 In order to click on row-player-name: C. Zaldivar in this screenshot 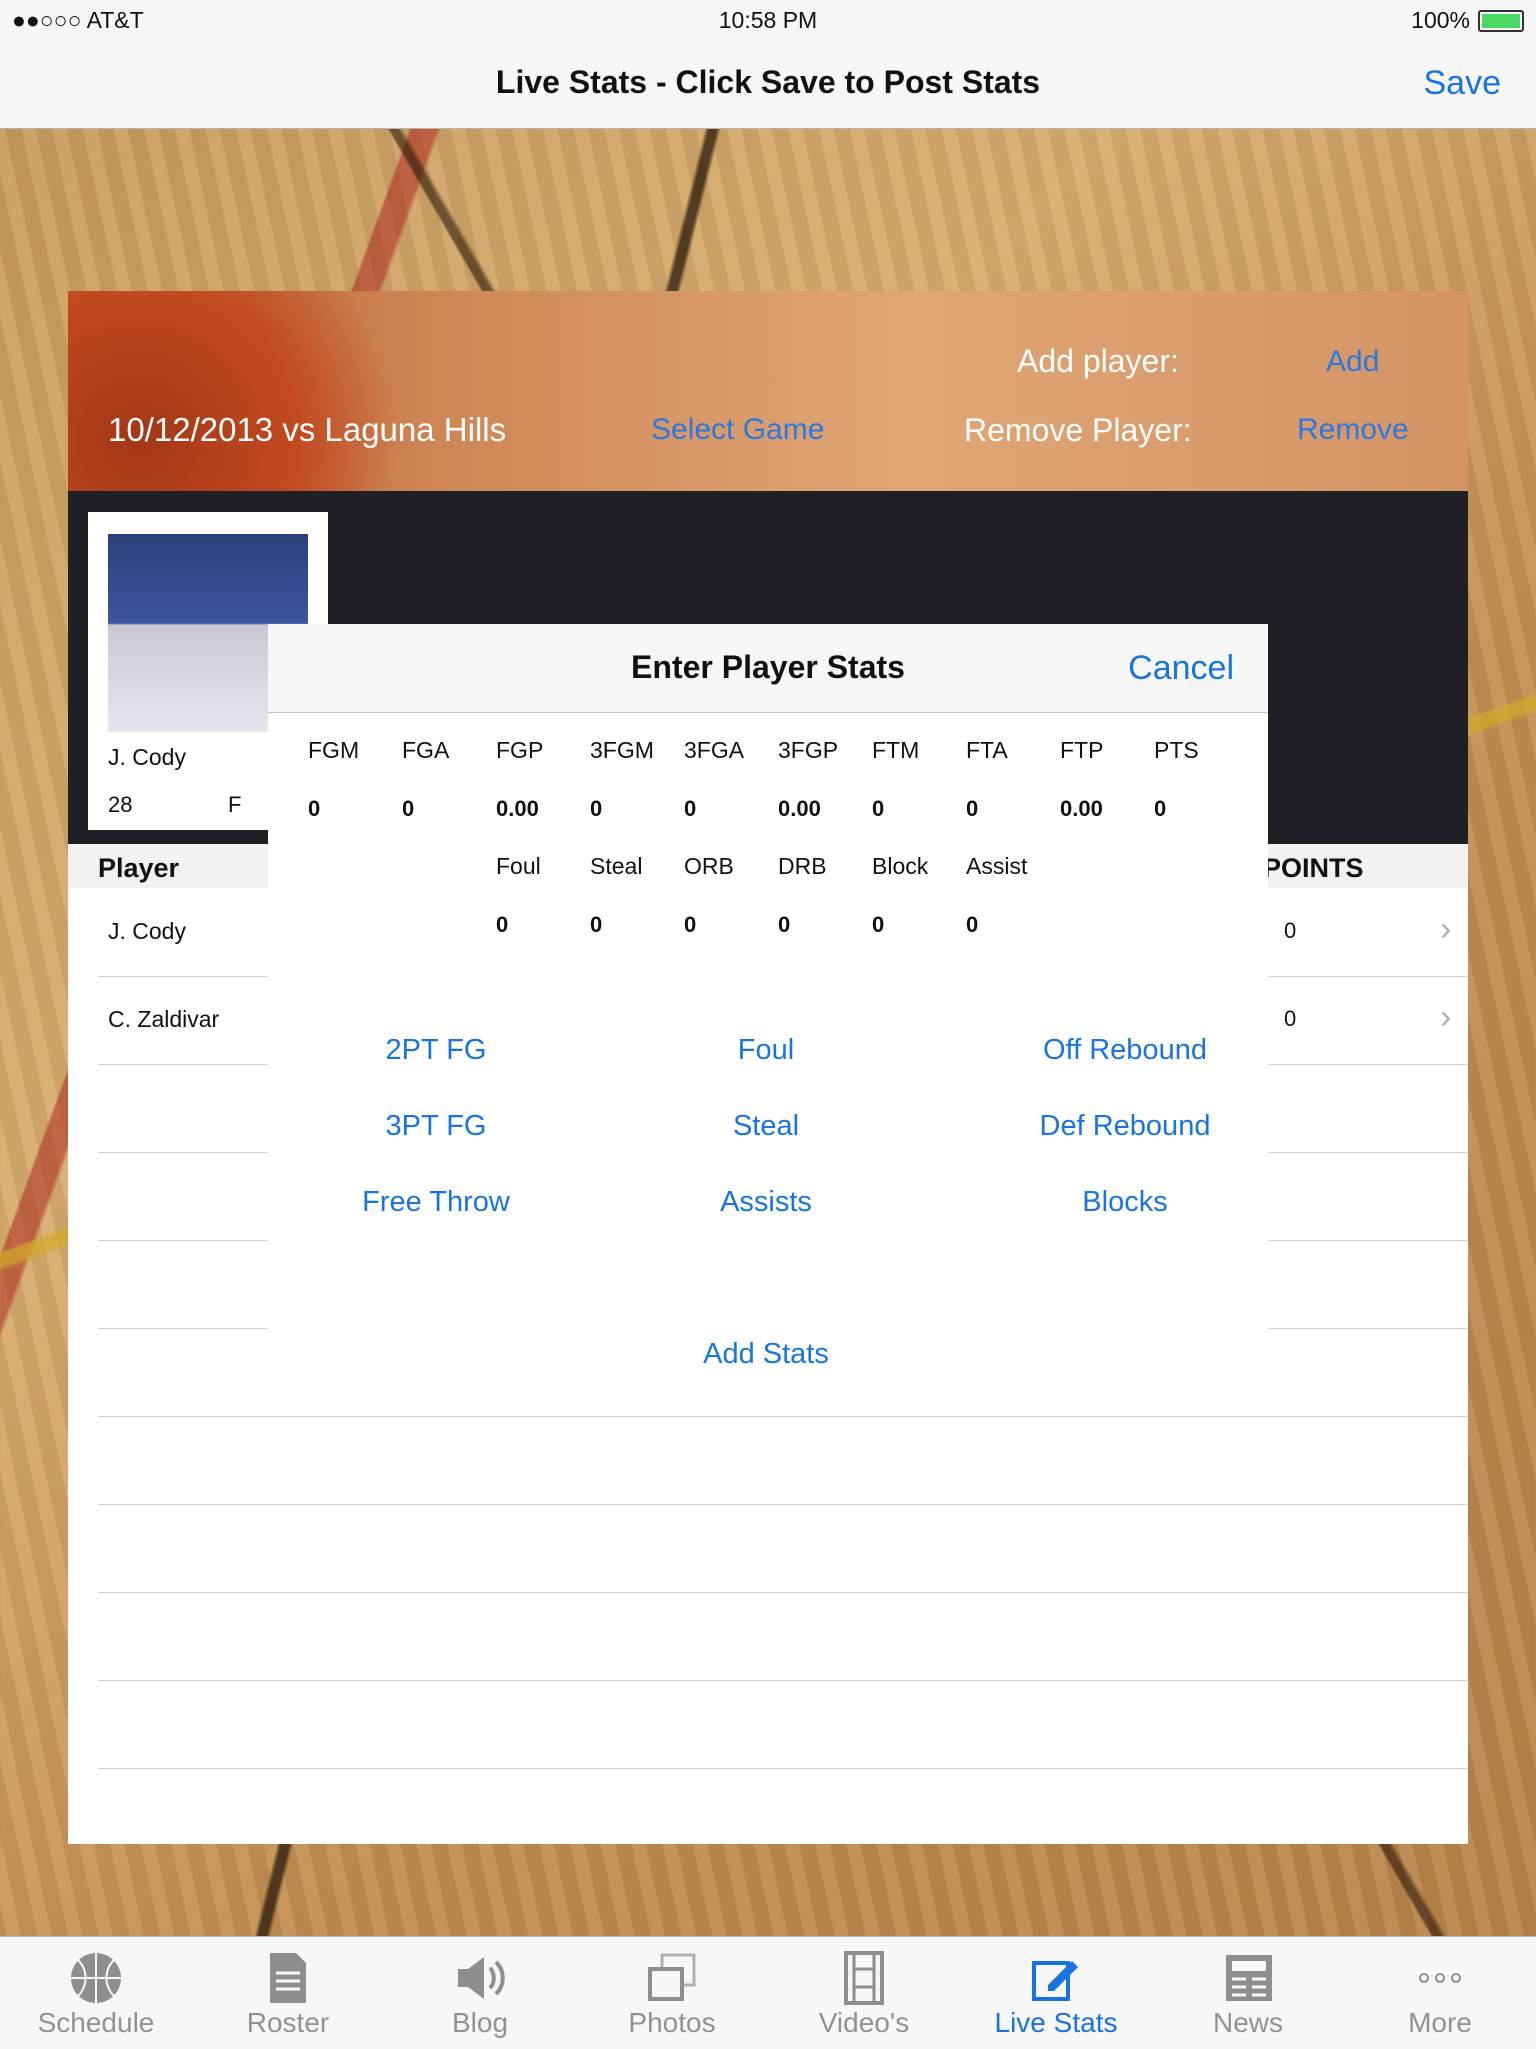, I will do `click(164, 1019)`.